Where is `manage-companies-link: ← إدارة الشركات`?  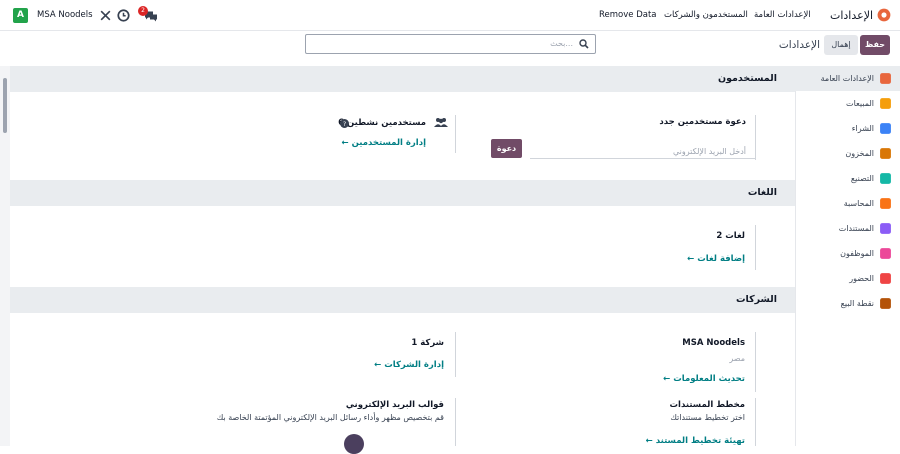
manage-companies-link: ← إدارة الشركات is located at coordinates (409, 365).